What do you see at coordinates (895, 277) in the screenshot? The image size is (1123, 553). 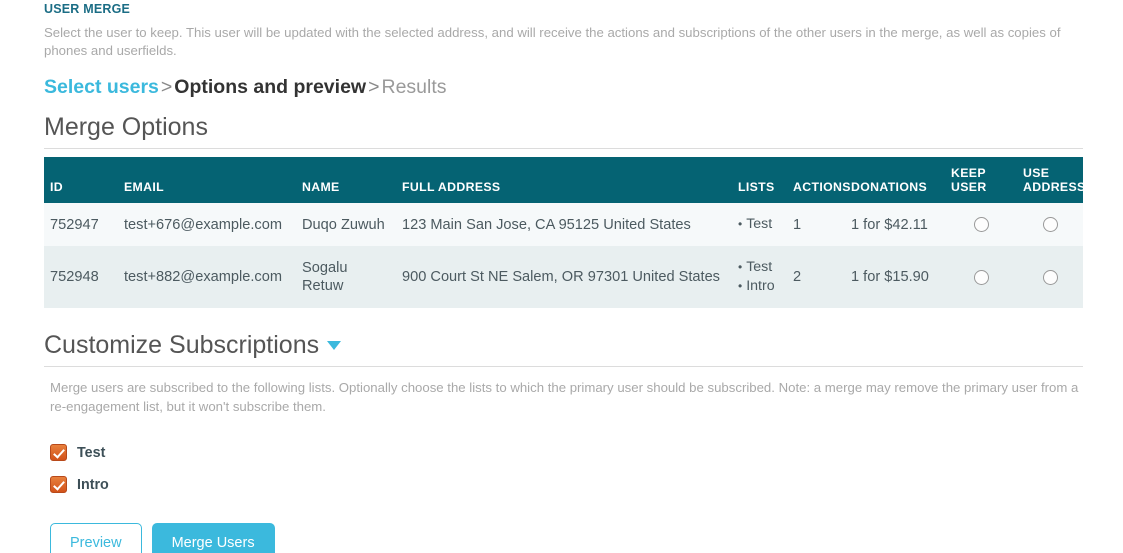 I see `cell-donations: 1 for $15.90` at bounding box center [895, 277].